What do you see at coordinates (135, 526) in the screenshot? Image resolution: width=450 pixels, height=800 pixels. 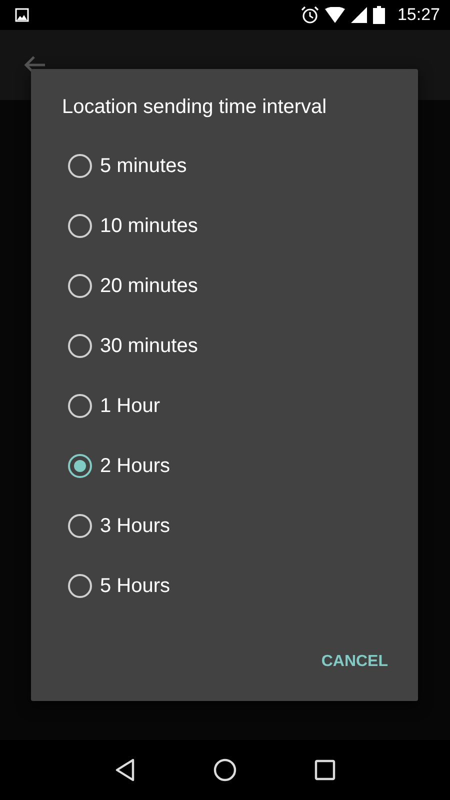 I see `option-label: 3 Hours` at bounding box center [135, 526].